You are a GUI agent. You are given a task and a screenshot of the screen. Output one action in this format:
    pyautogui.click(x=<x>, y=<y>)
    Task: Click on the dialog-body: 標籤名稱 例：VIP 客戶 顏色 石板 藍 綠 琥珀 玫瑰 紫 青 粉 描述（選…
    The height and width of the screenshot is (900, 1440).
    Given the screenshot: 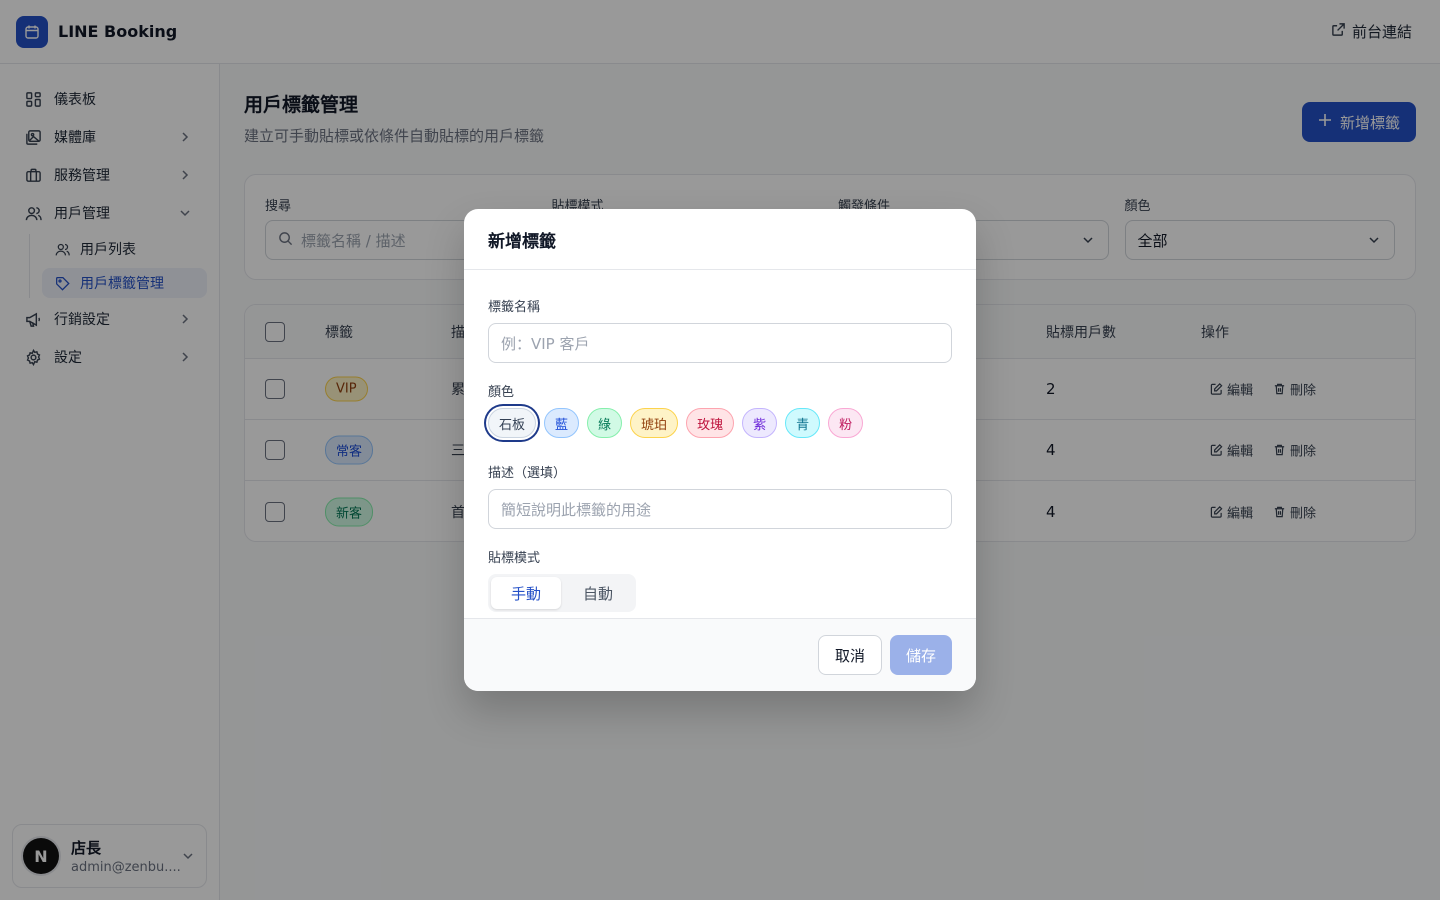 What is the action you would take?
    pyautogui.click(x=720, y=444)
    